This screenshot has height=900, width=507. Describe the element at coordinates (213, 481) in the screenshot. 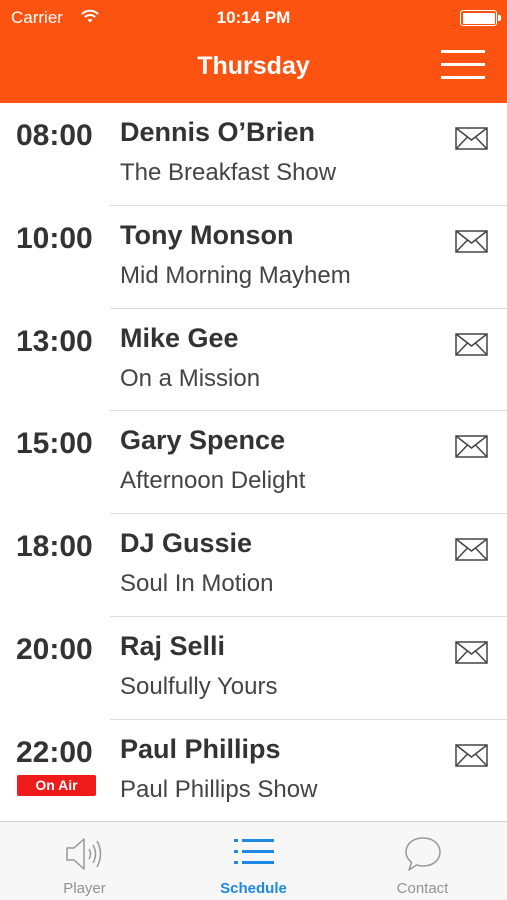

I see `show-name: Afternoon Delight` at that location.